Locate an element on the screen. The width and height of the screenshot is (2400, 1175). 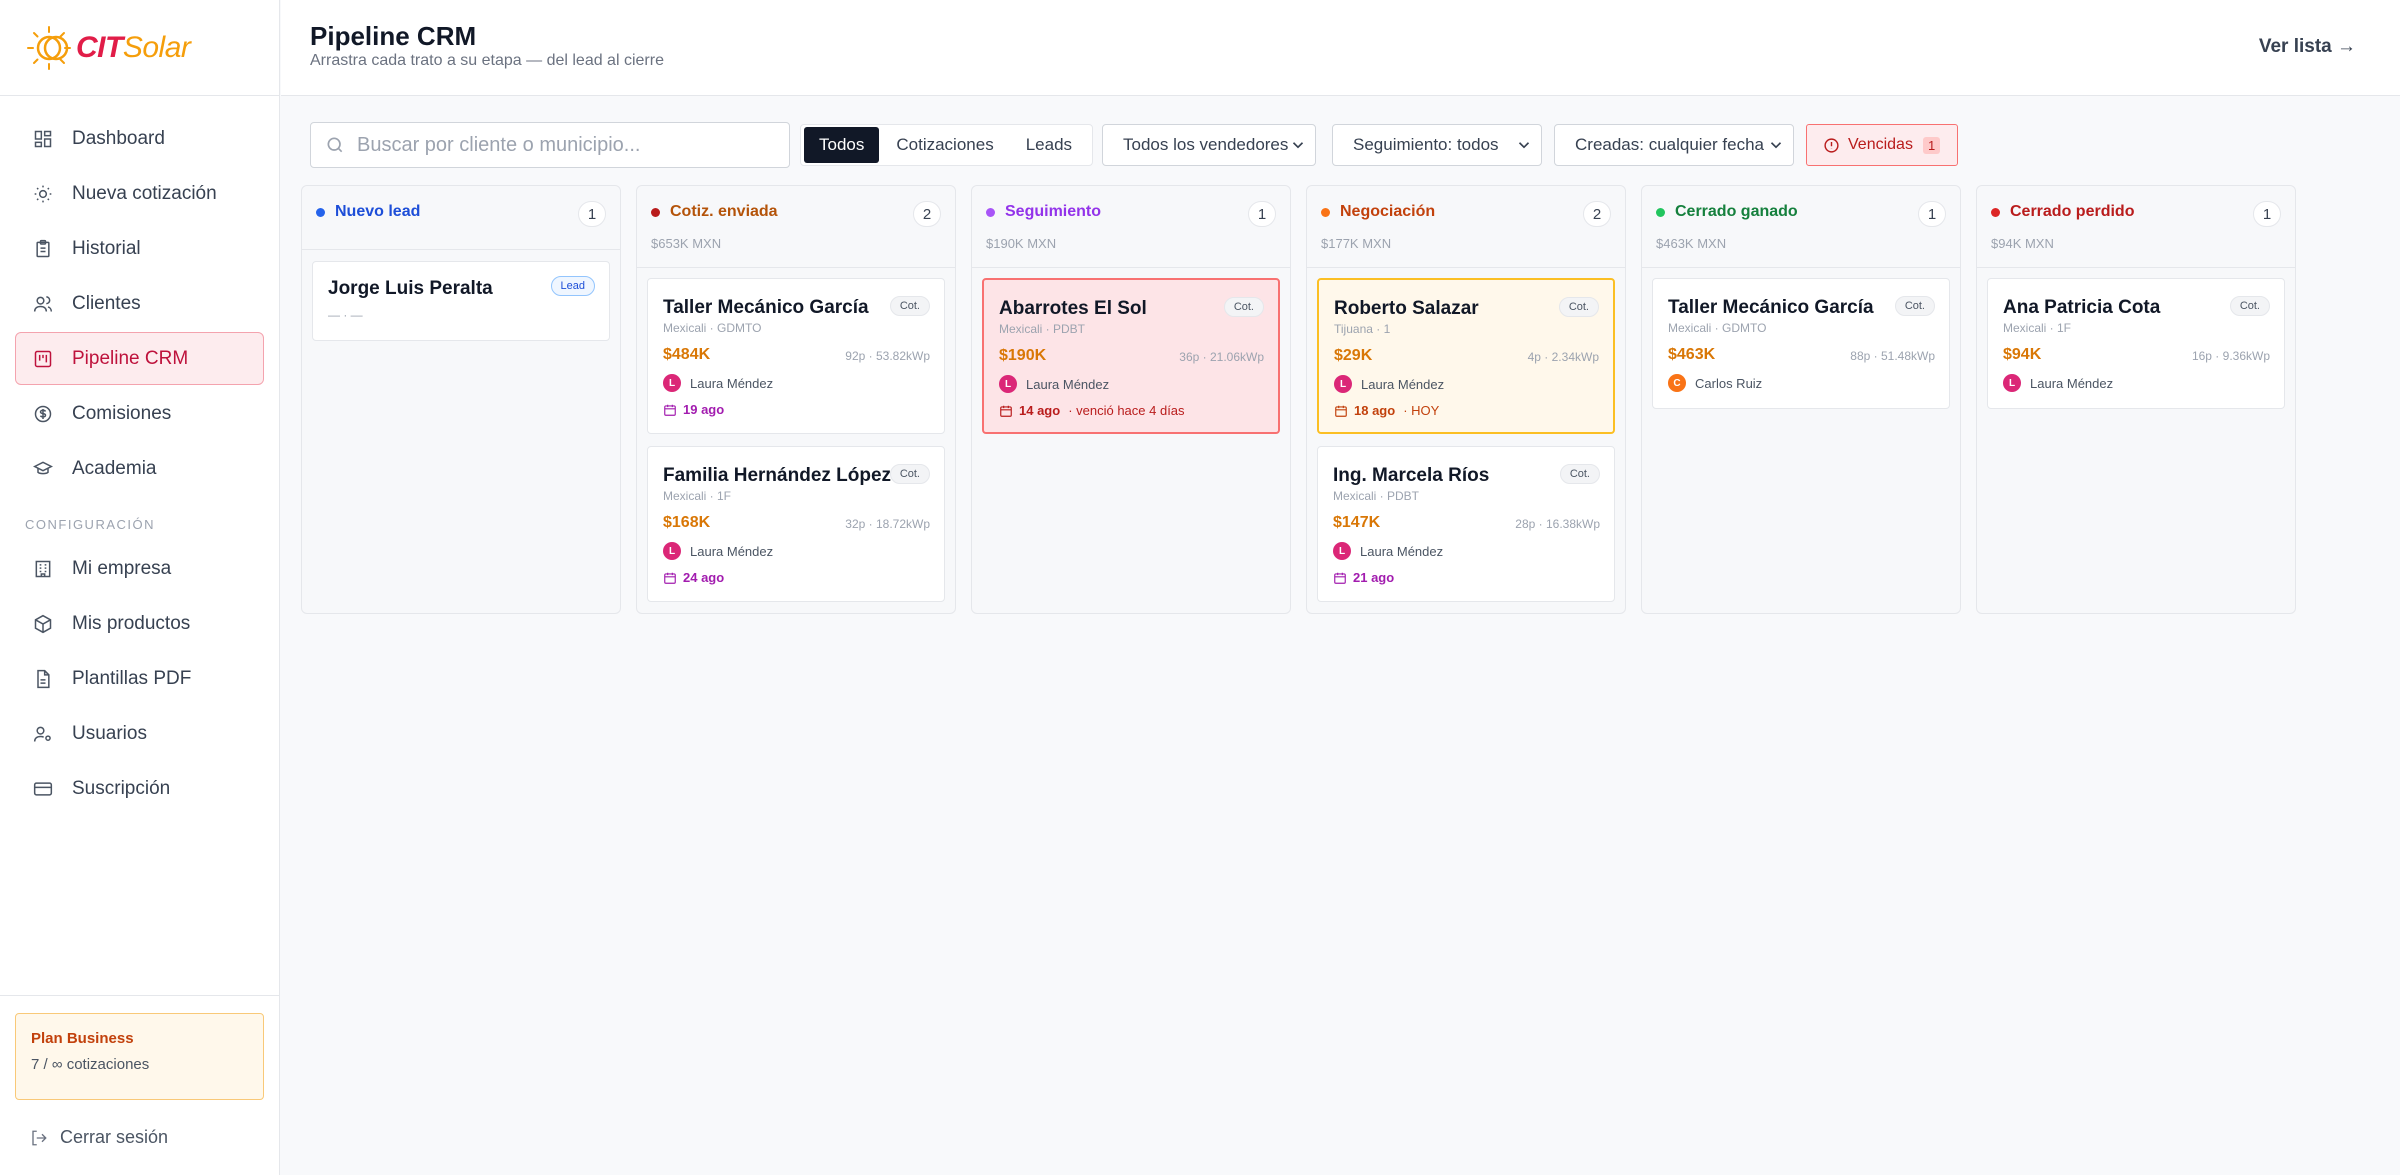
sidebar-item-label: Pipeline CRM is located at coordinates (130, 358).